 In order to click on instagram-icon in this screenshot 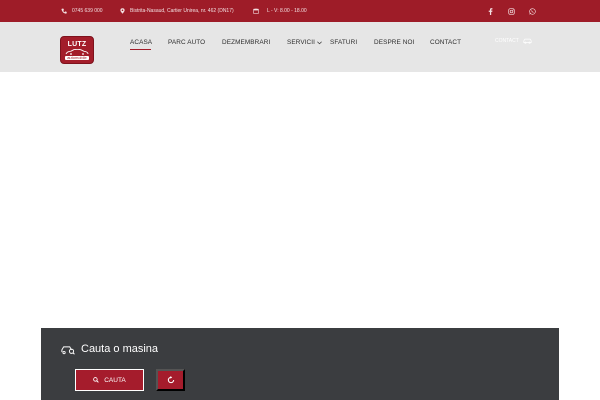, I will do `click(511, 11)`.